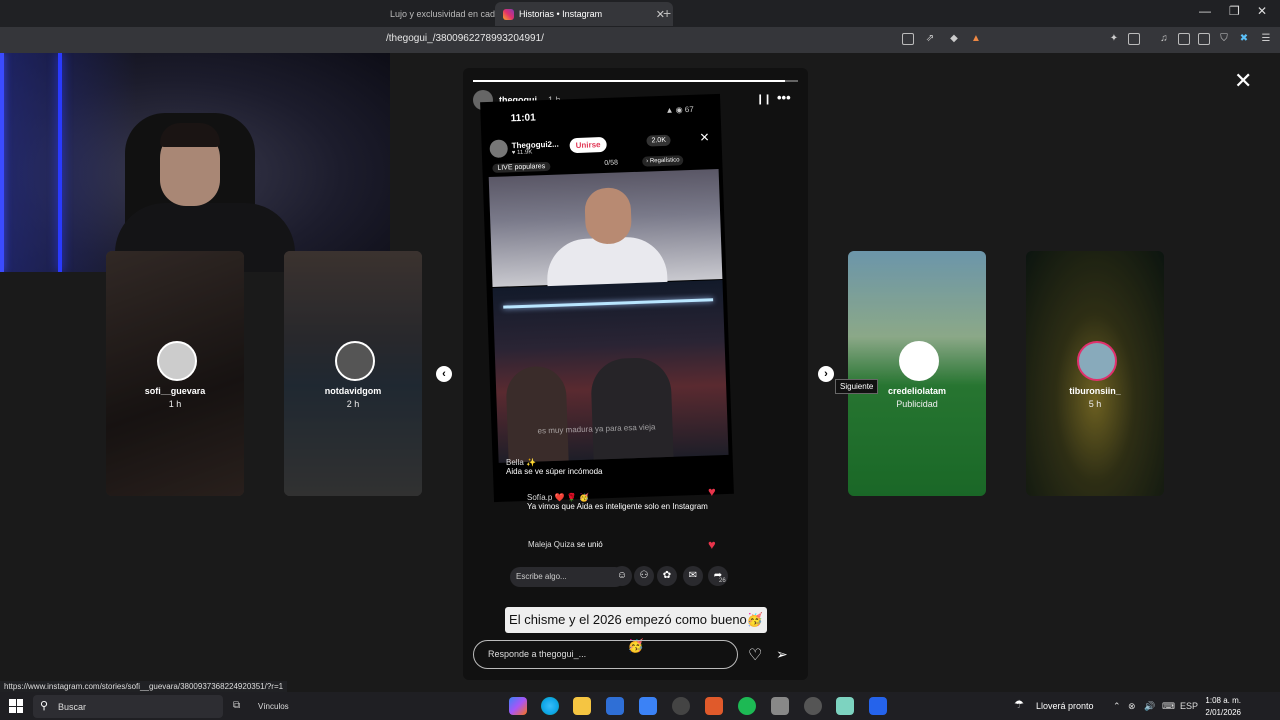  I want to click on phone-clock: 11:01, so click(523, 118).